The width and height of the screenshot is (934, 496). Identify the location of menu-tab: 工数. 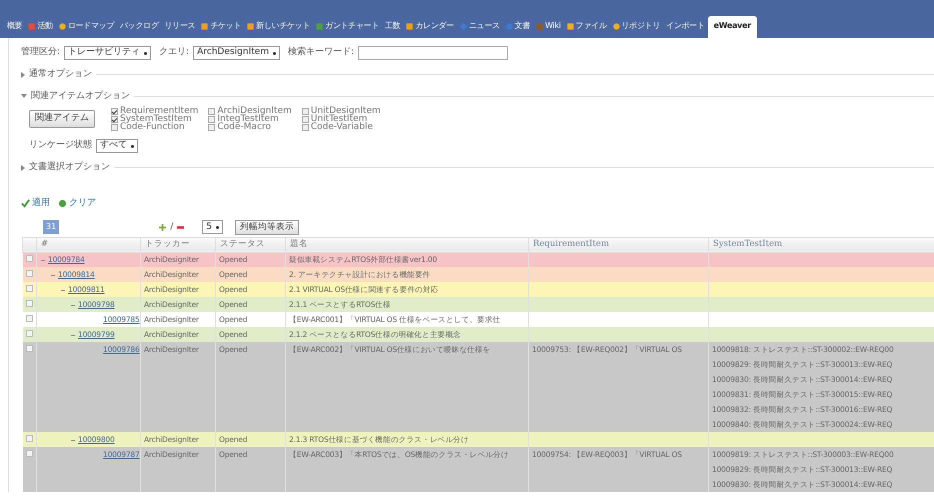
(393, 27).